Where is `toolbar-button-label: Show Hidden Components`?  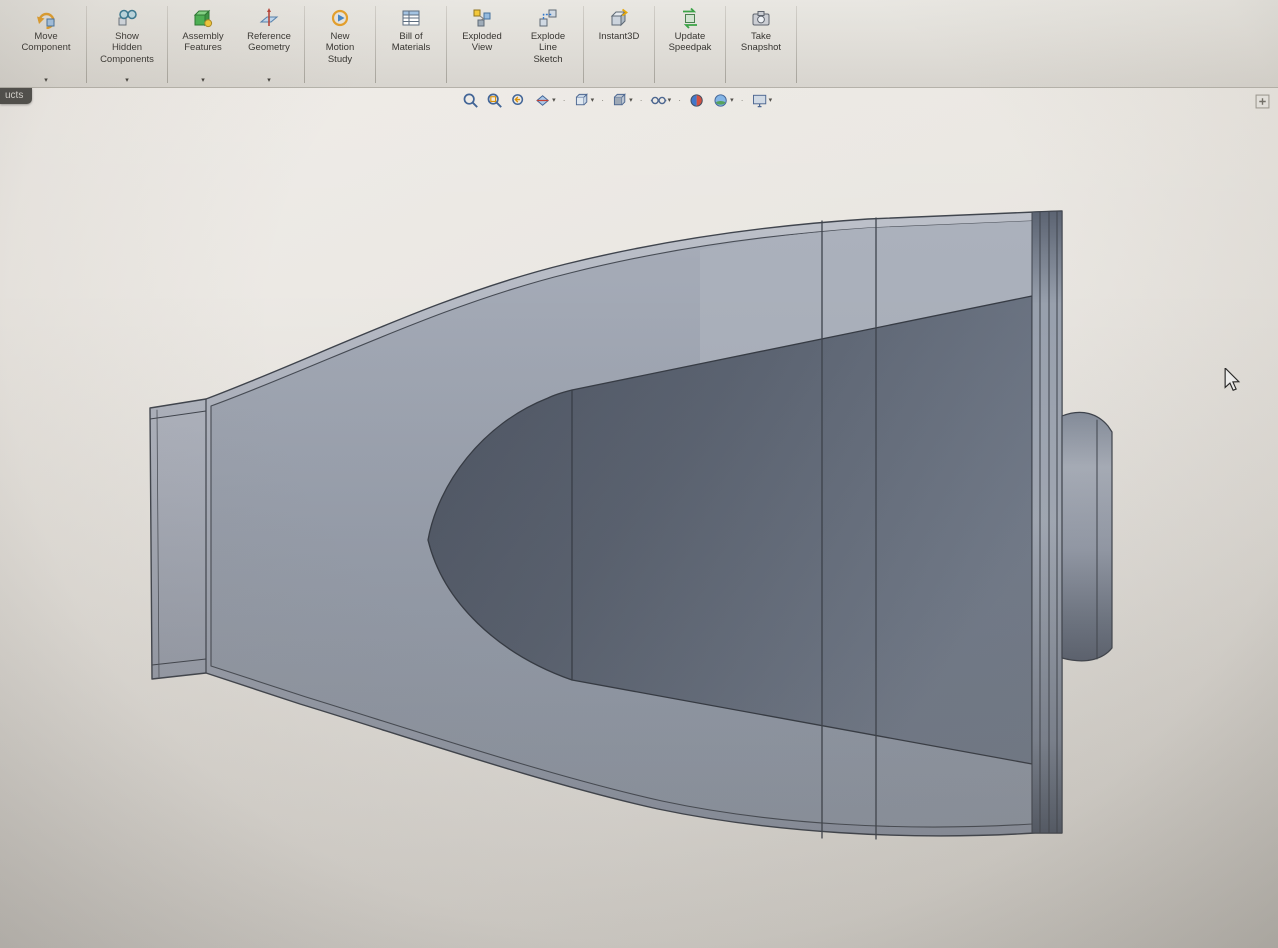
toolbar-button-label: Show Hidden Components is located at coordinates (127, 48).